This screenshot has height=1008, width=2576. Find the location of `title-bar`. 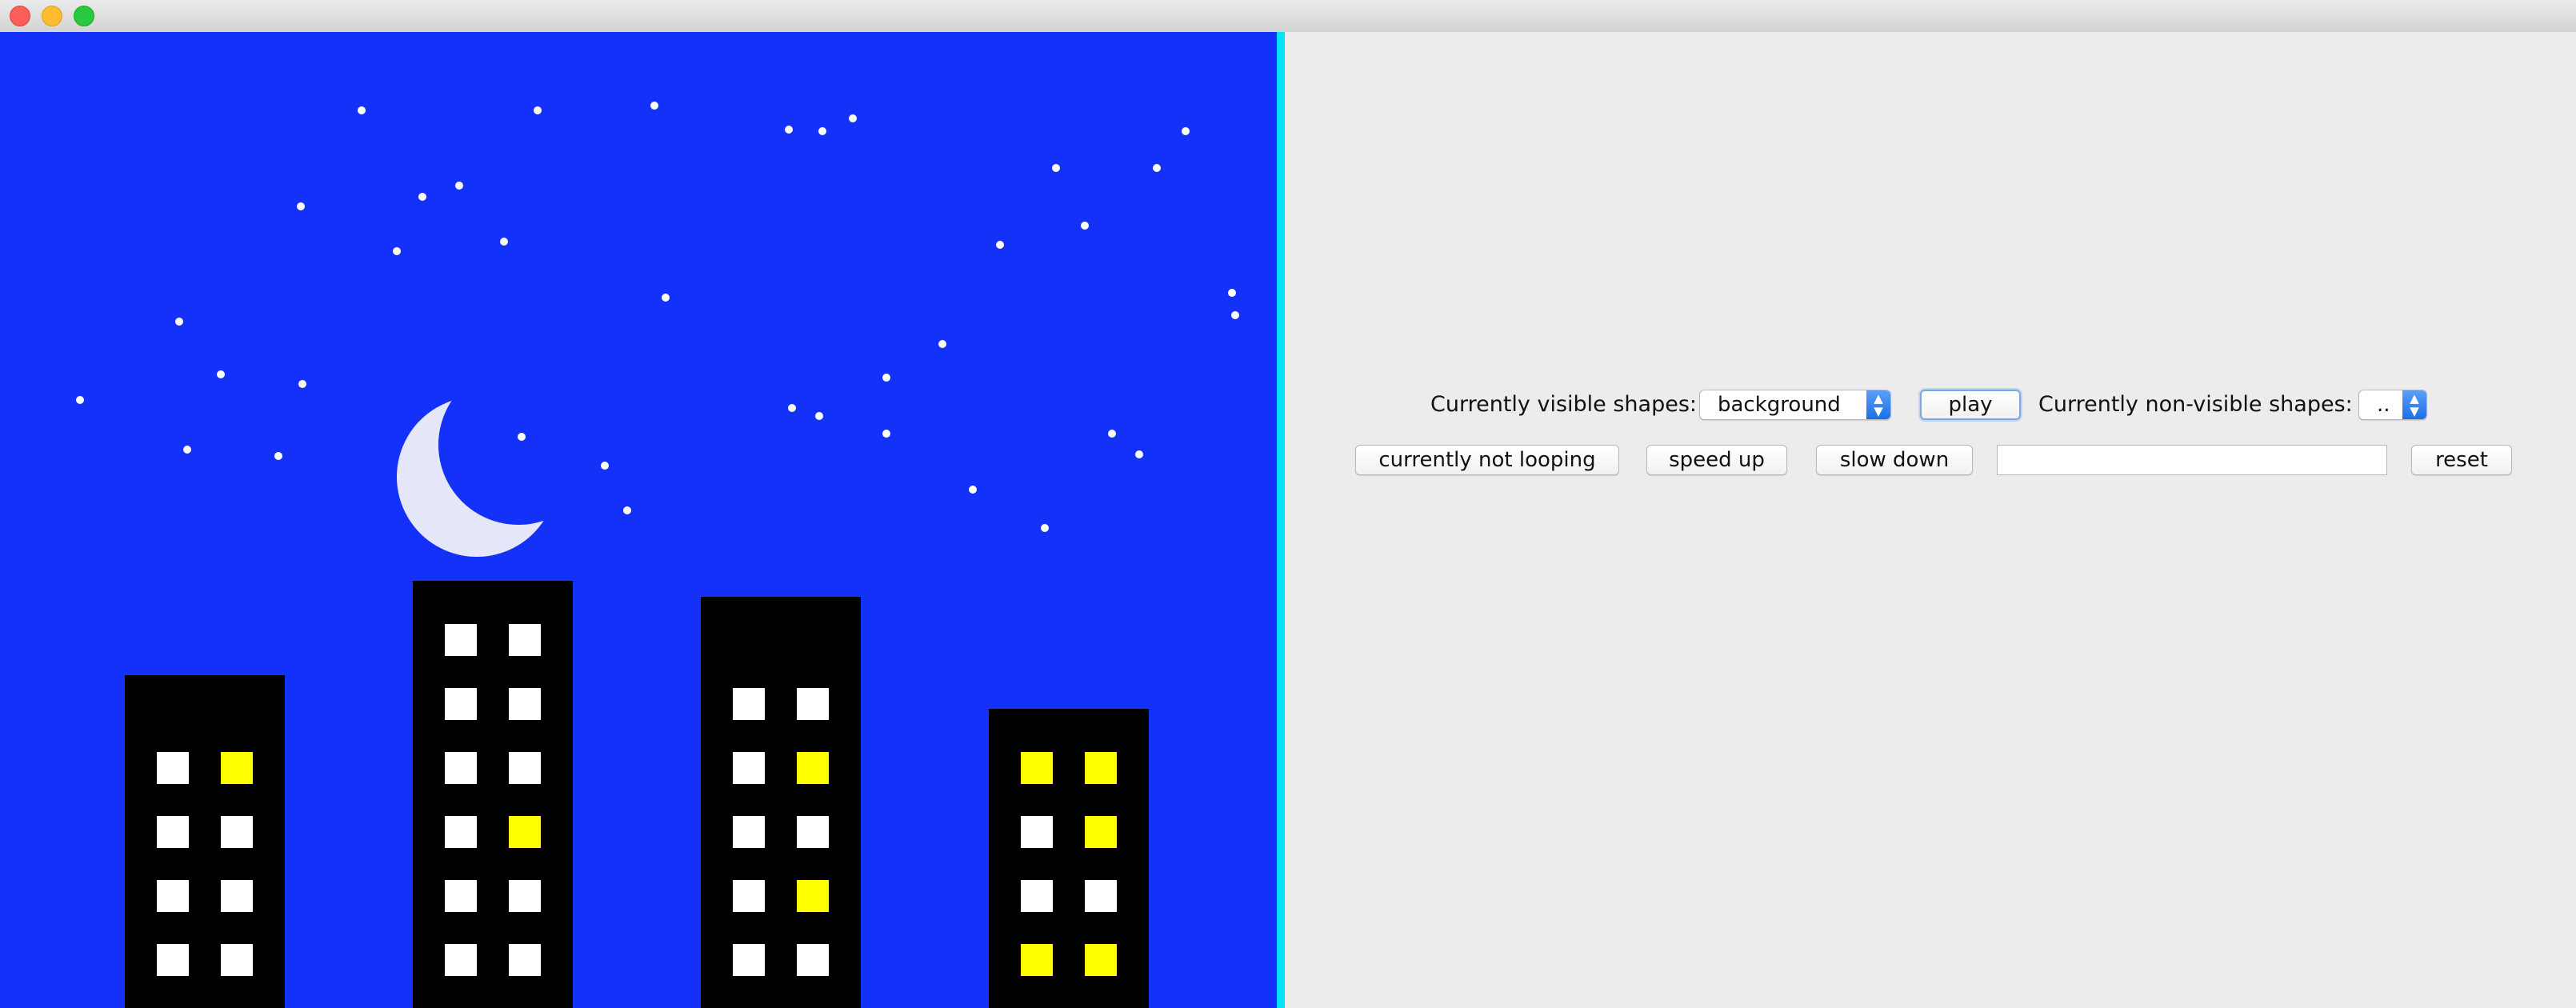

title-bar is located at coordinates (1288, 16).